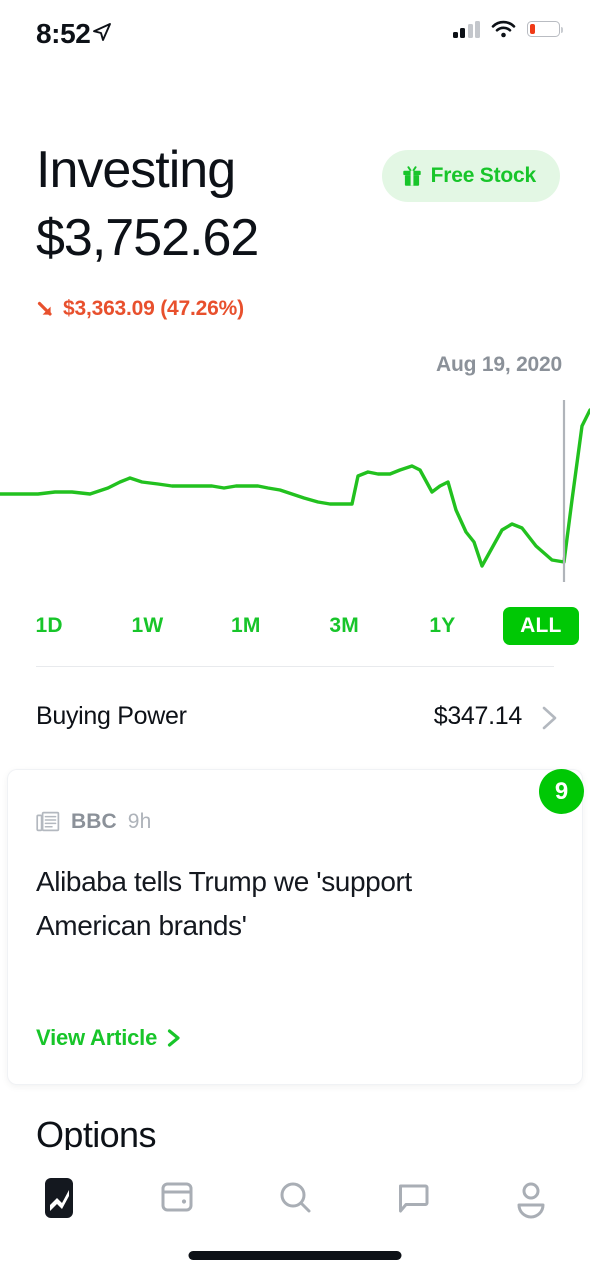 The image size is (590, 1278). I want to click on time-range-tabs: 1D 1W 1M 3M 1Y ALL, so click(295, 626).